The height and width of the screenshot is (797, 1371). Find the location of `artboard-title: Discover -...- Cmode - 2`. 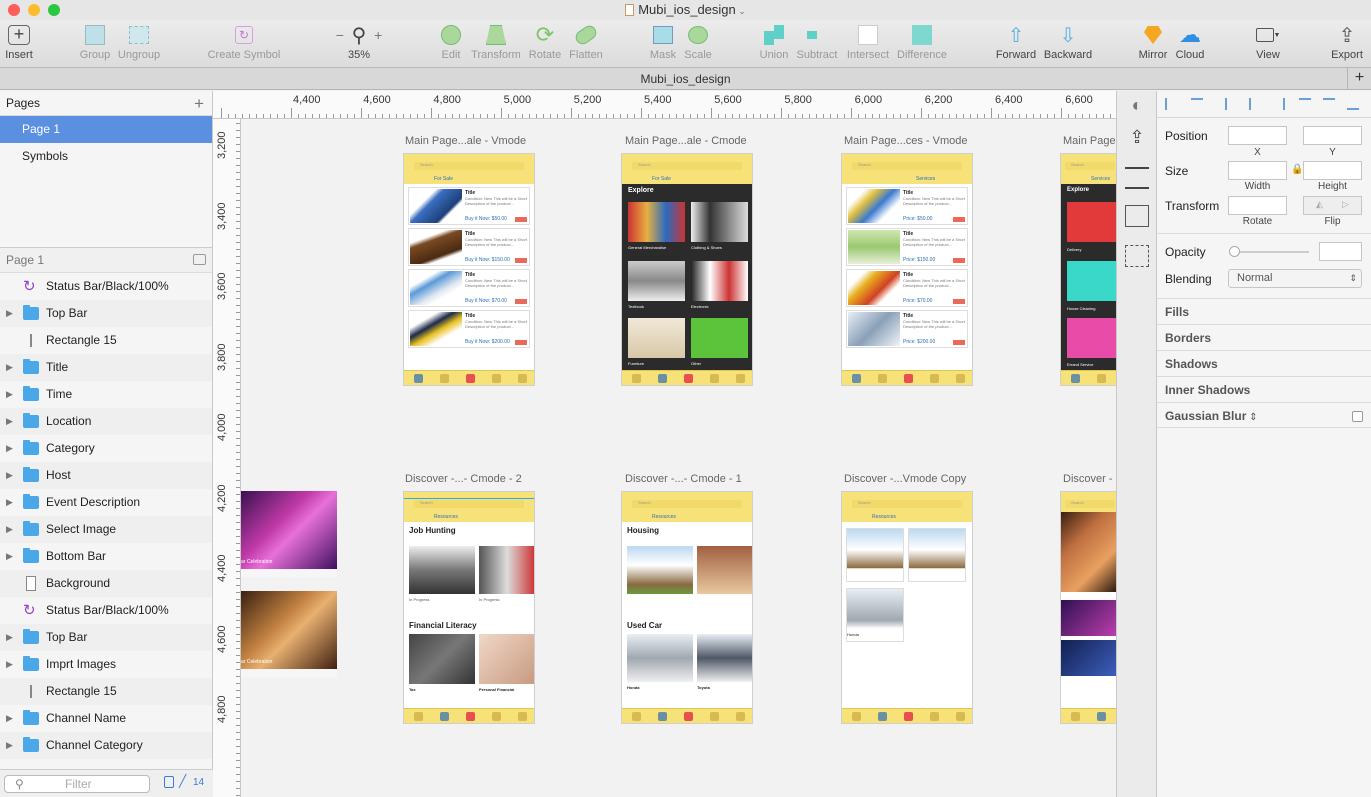

artboard-title: Discover -...- Cmode - 2 is located at coordinates (463, 479).